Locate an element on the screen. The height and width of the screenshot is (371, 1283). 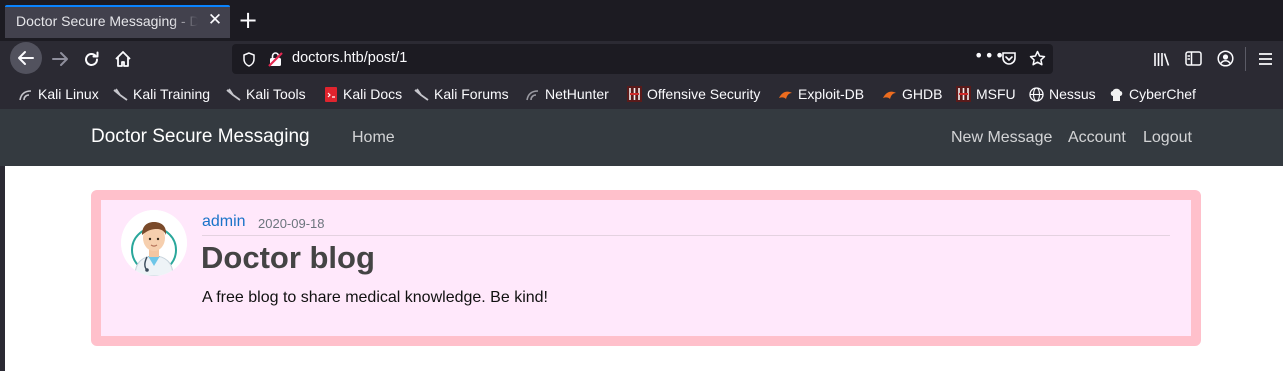
bookmark-label: GHDB is located at coordinates (922, 94).